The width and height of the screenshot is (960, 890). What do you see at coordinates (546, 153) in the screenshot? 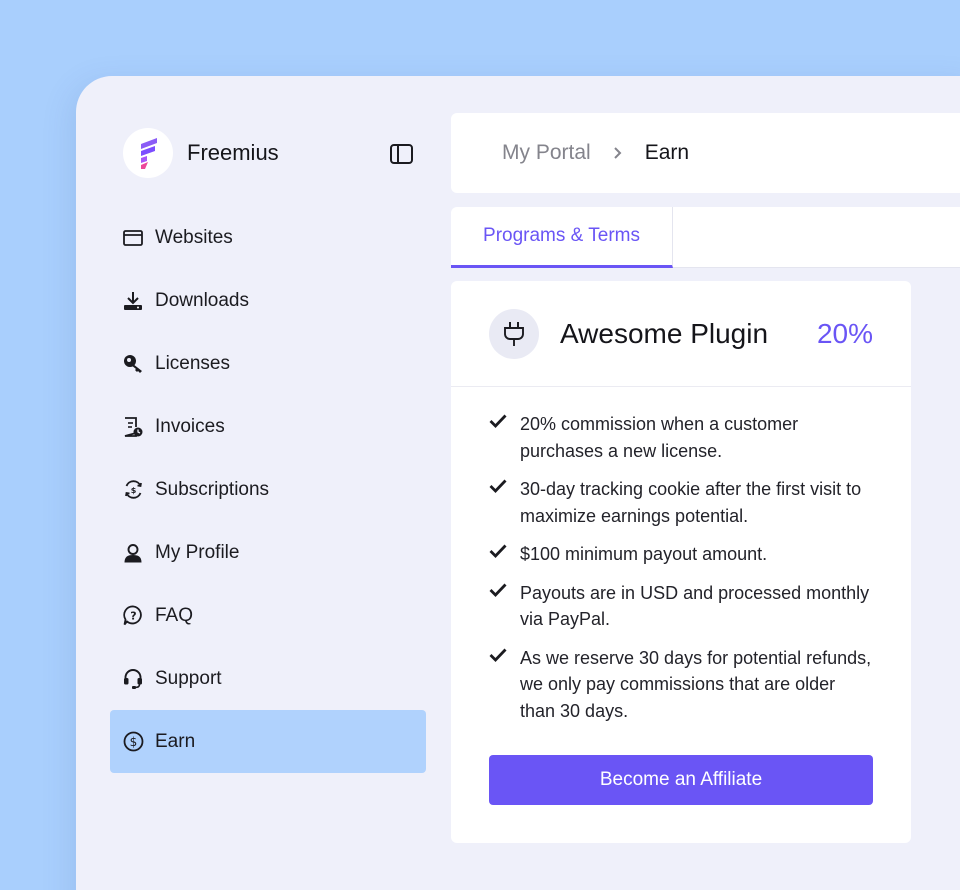
I see `breadcrumb-parent-link: My Portal` at bounding box center [546, 153].